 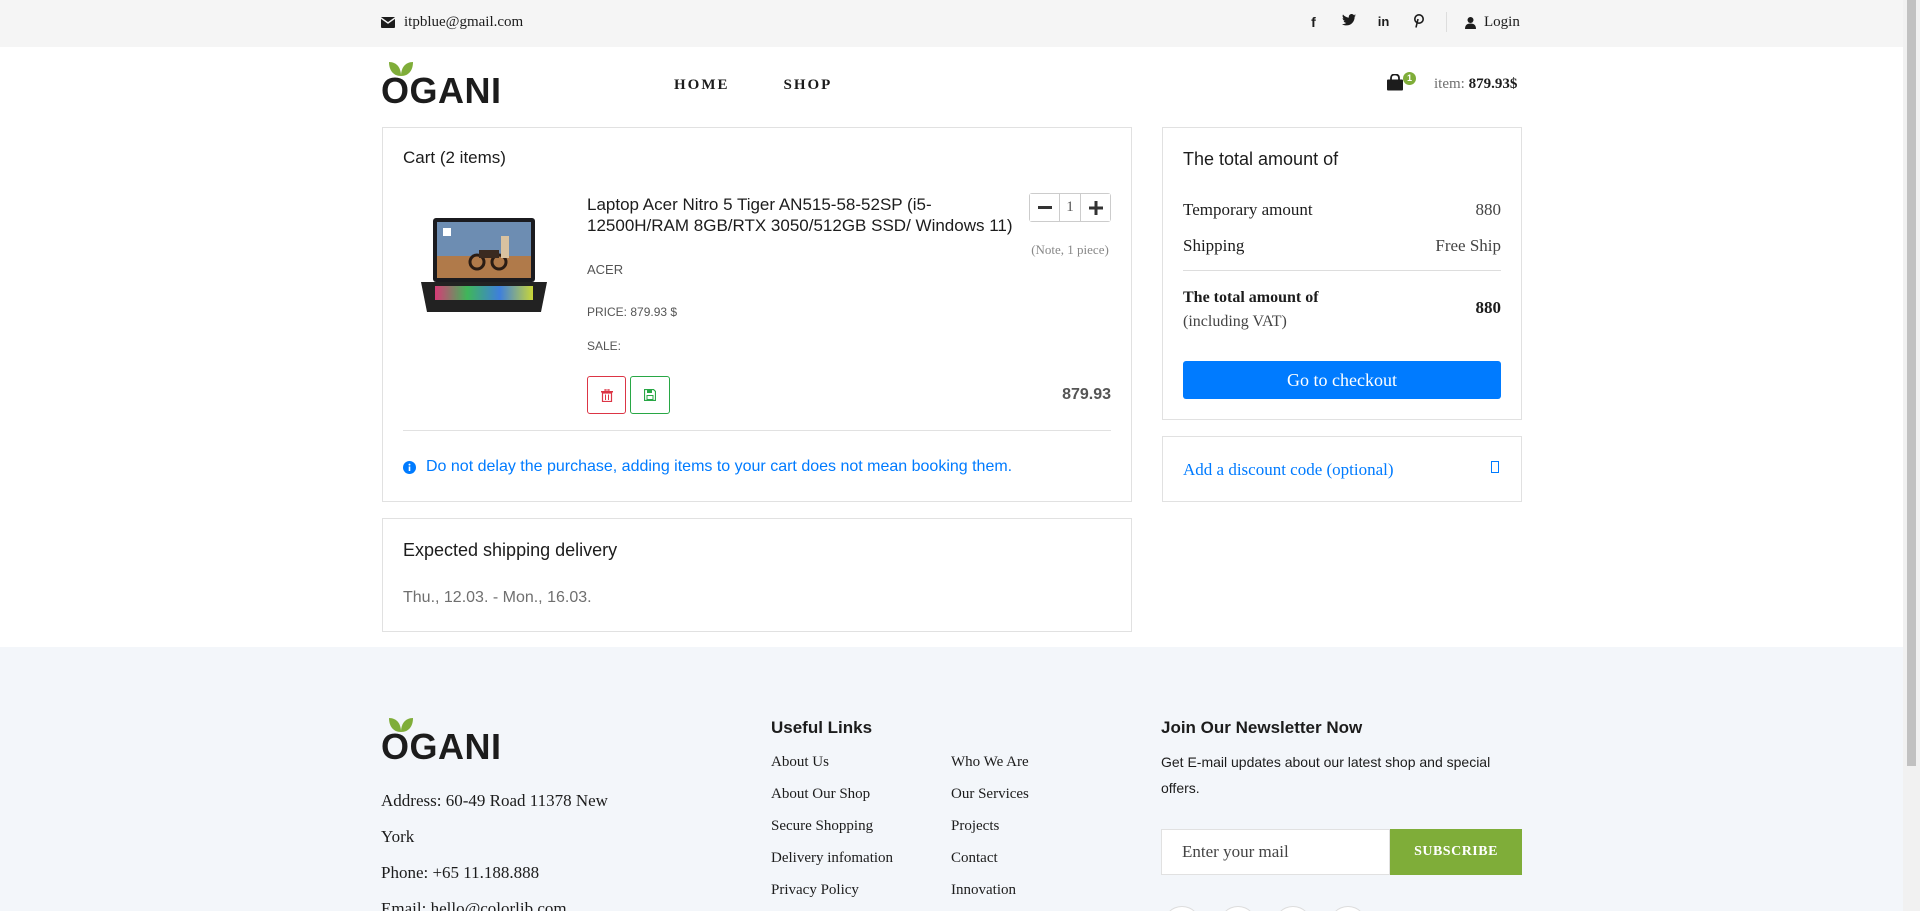 What do you see at coordinates (832, 858) in the screenshot?
I see `footer-link: Delivery infomation` at bounding box center [832, 858].